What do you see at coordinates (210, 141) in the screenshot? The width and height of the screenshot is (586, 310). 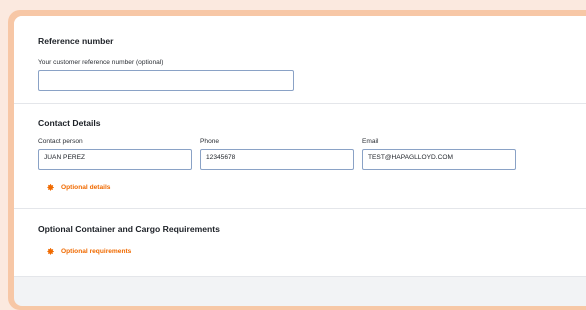 I see `phone-label: Phone` at bounding box center [210, 141].